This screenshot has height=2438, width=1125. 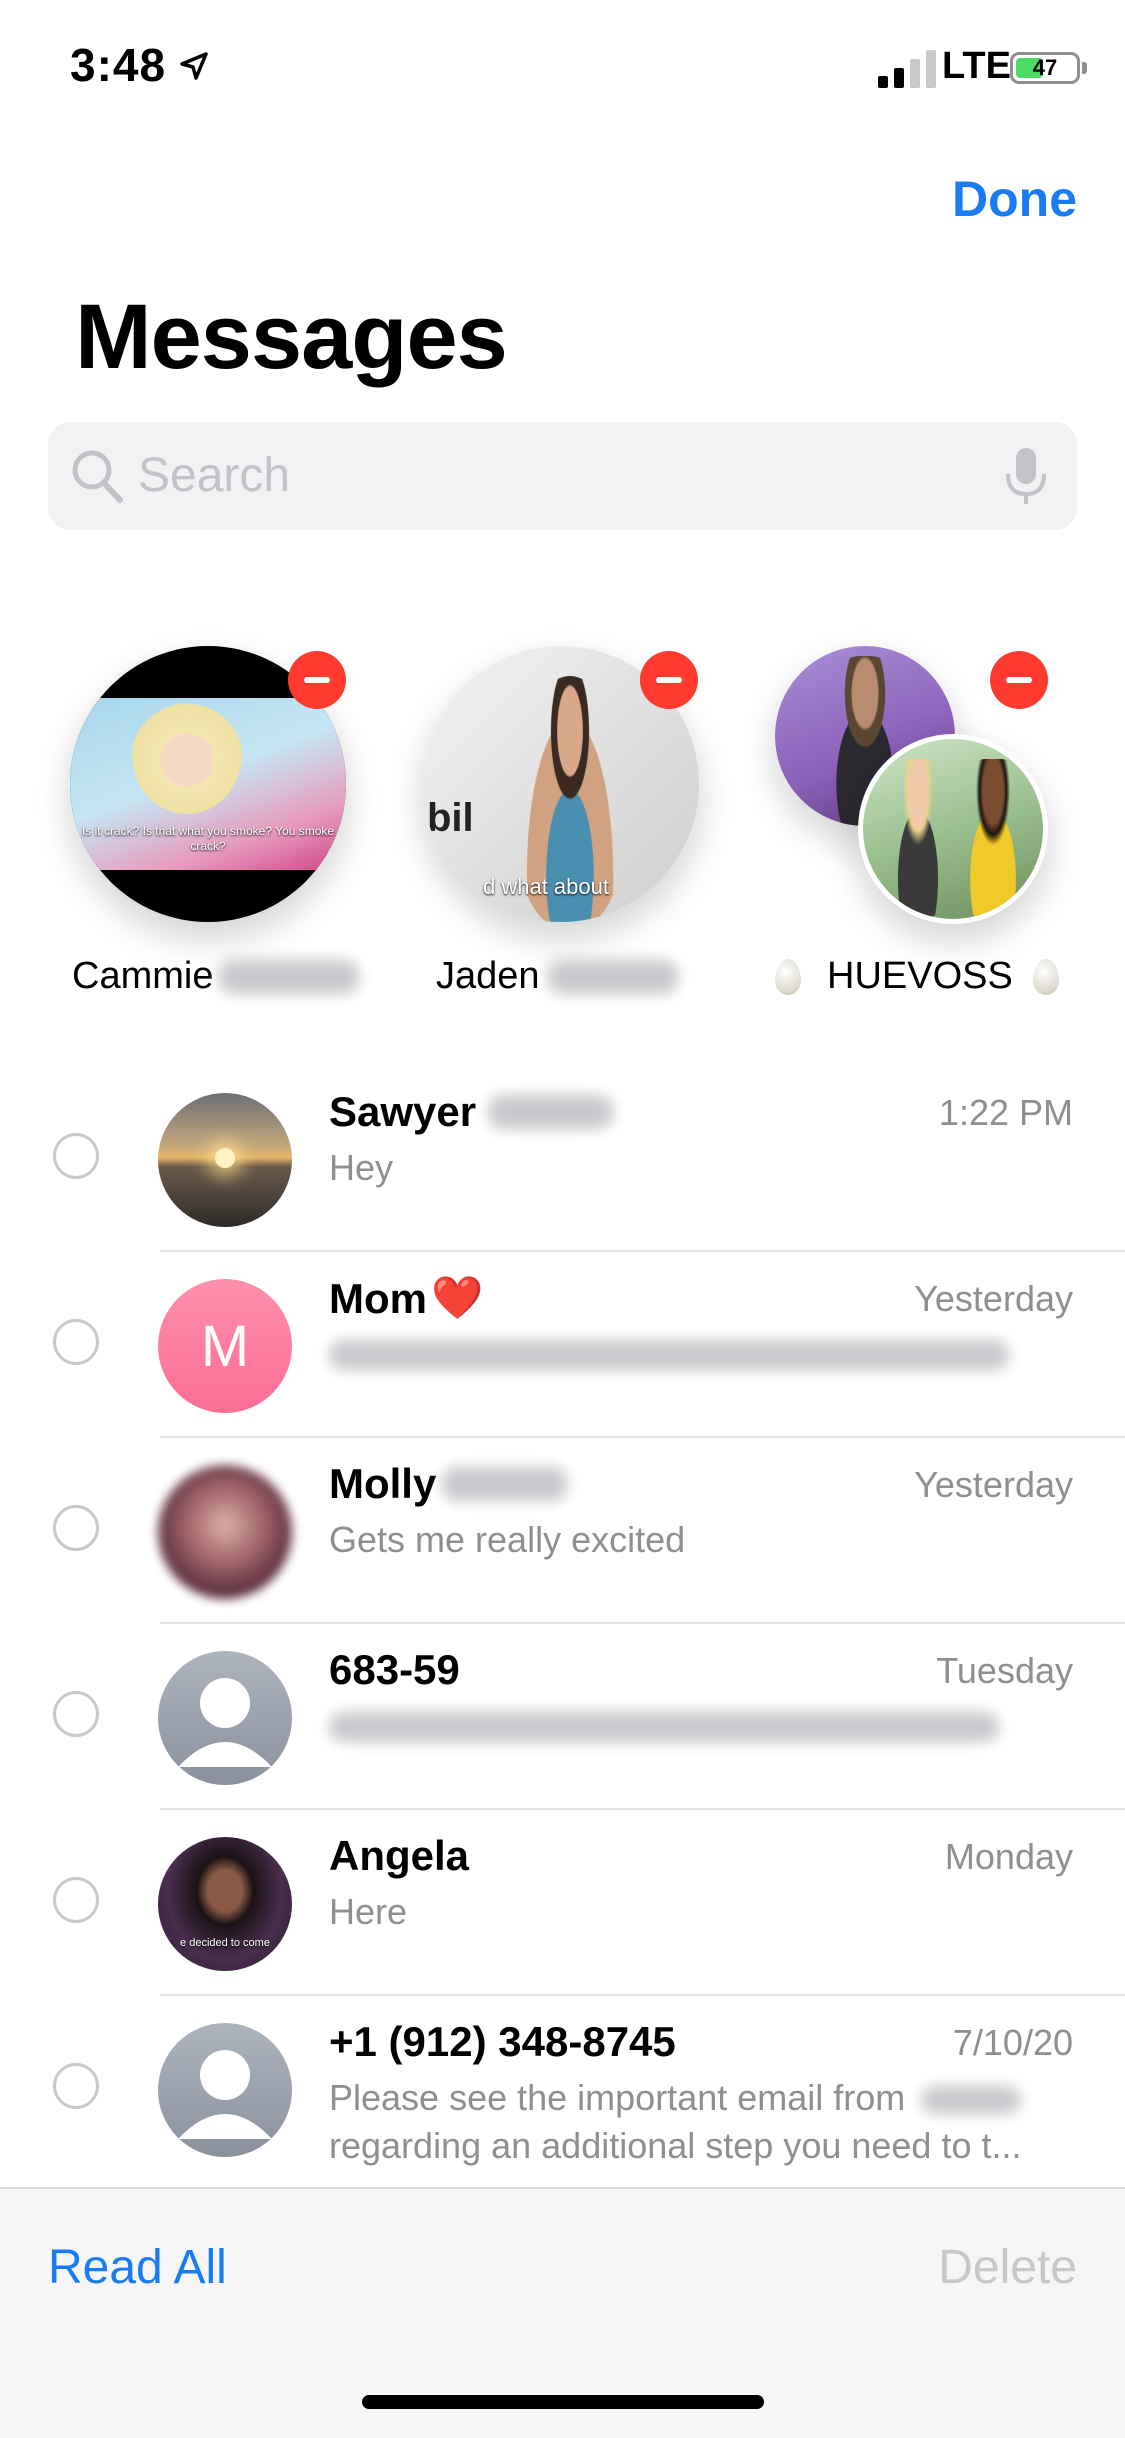 I want to click on pinned-name-jaden: Jaden, so click(x=557, y=976).